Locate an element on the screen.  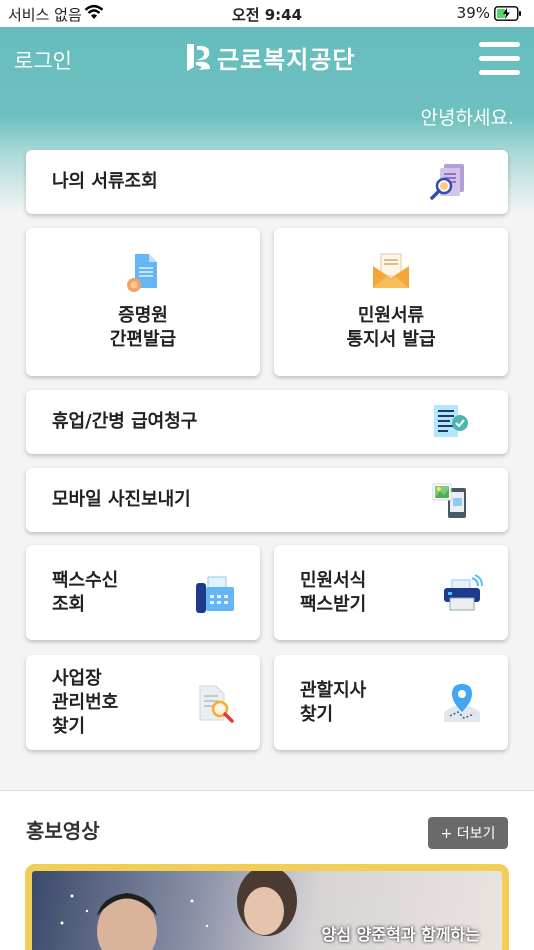
business-number-line2: 관리번호 is located at coordinates (85, 702).